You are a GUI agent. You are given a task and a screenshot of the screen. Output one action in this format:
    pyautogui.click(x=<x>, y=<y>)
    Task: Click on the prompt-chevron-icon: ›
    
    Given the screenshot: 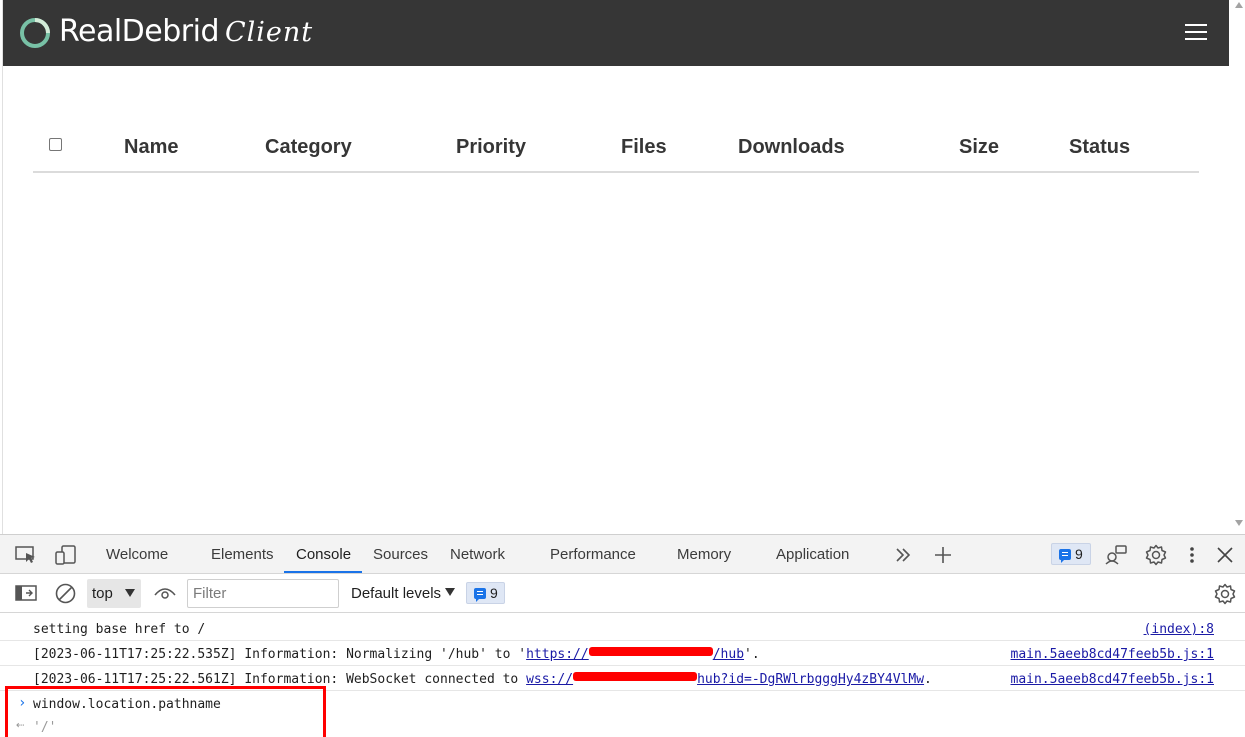 What is the action you would take?
    pyautogui.click(x=22, y=703)
    